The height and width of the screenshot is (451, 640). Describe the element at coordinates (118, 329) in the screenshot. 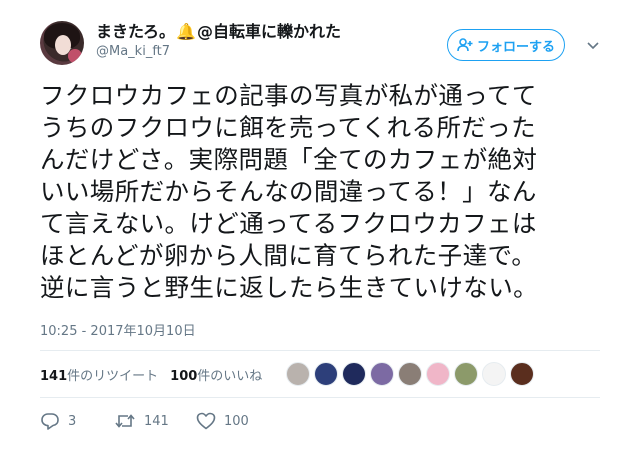

I see `tweet-timestamp: 10:25 - 2017年10月10日` at that location.